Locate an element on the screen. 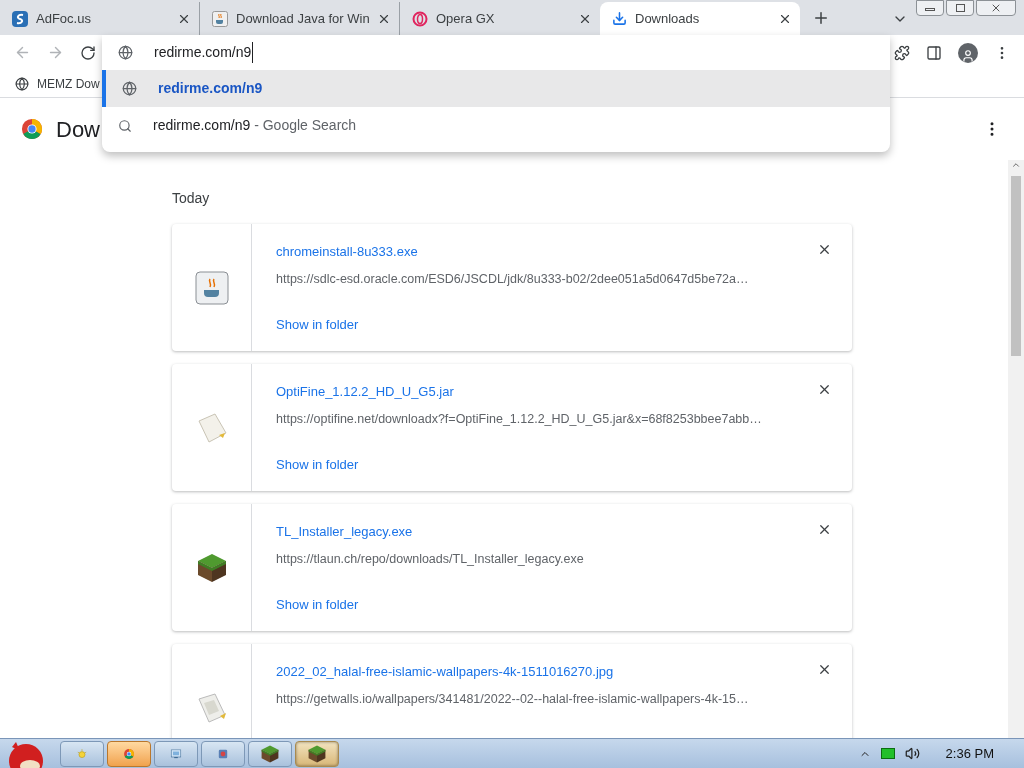  profile-avatar is located at coordinates (968, 52).